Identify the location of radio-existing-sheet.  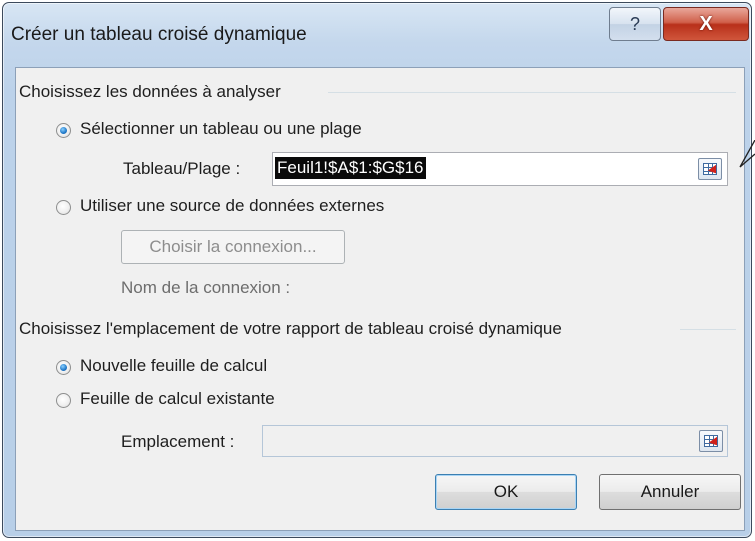
(63, 400).